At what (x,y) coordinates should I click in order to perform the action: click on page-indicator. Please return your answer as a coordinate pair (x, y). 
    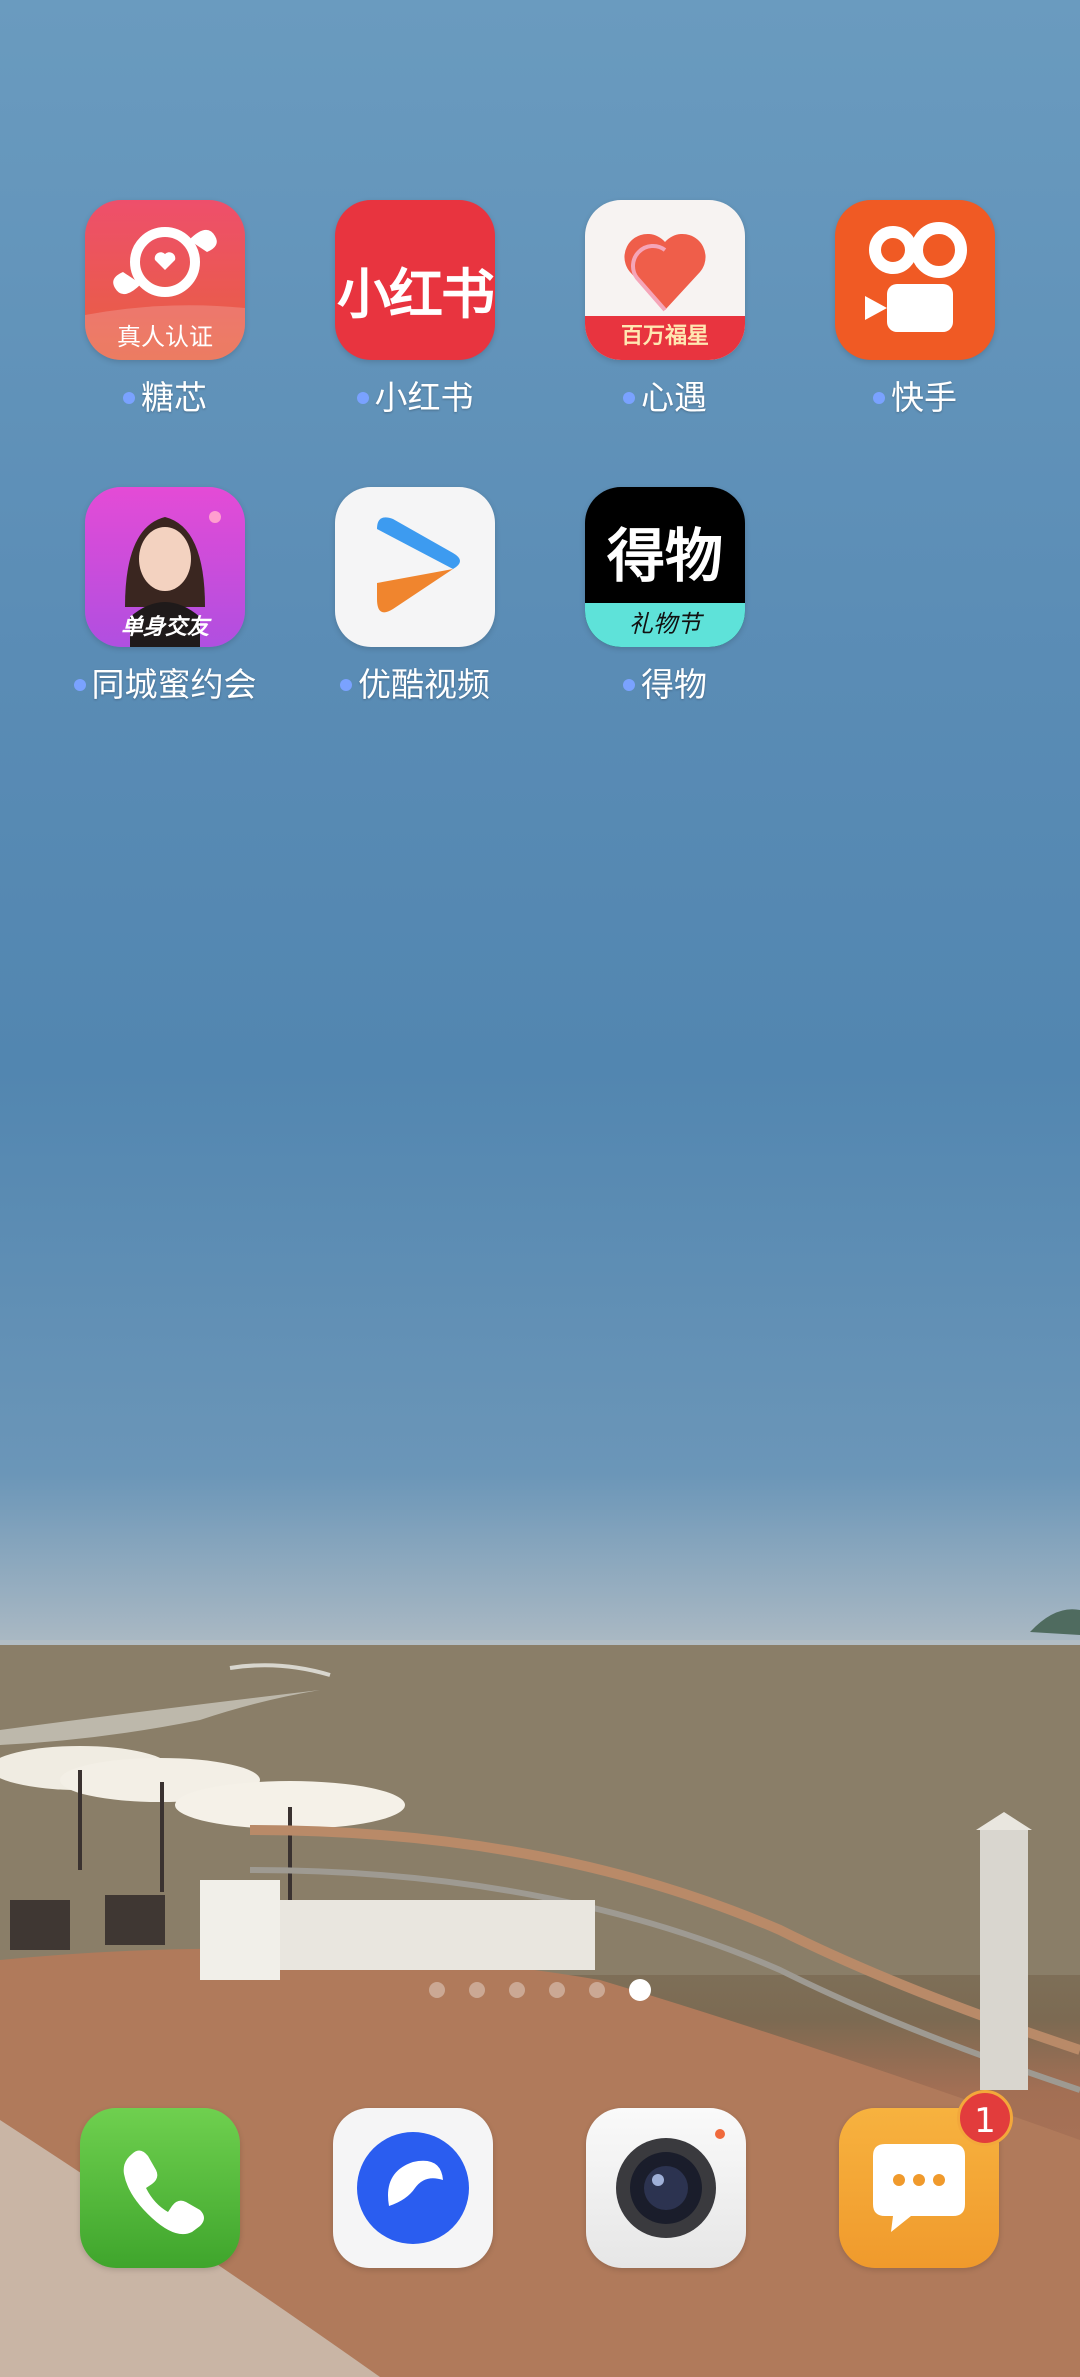
    Looking at the image, I should click on (540, 1990).